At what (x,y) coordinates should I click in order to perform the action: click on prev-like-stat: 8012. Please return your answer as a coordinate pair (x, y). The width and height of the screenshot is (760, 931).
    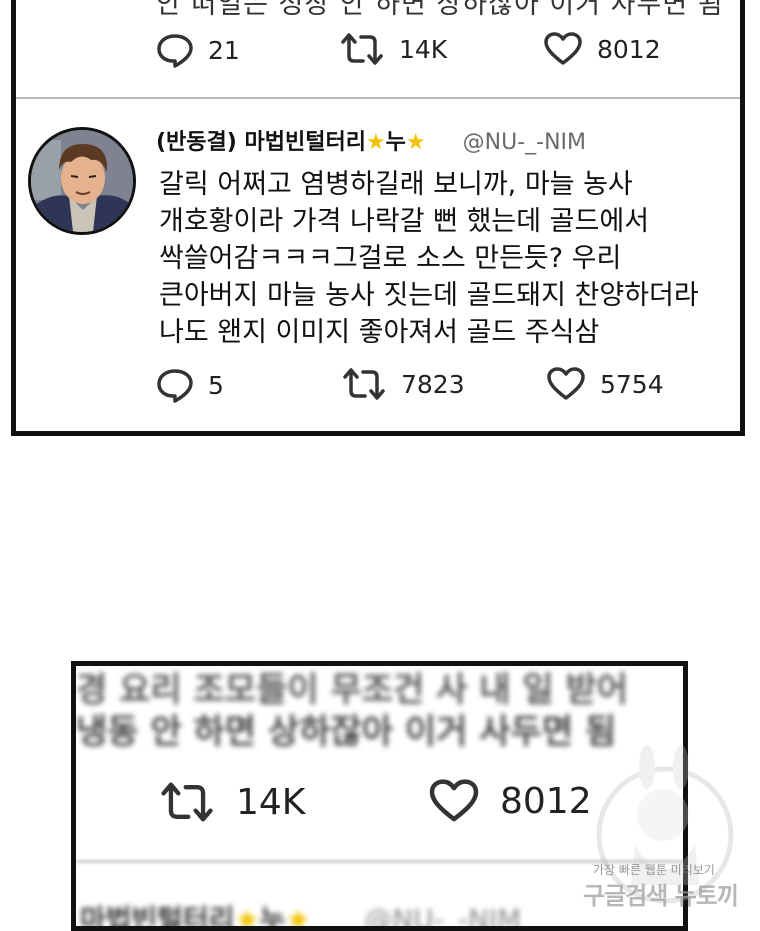
    Looking at the image, I should click on (602, 49).